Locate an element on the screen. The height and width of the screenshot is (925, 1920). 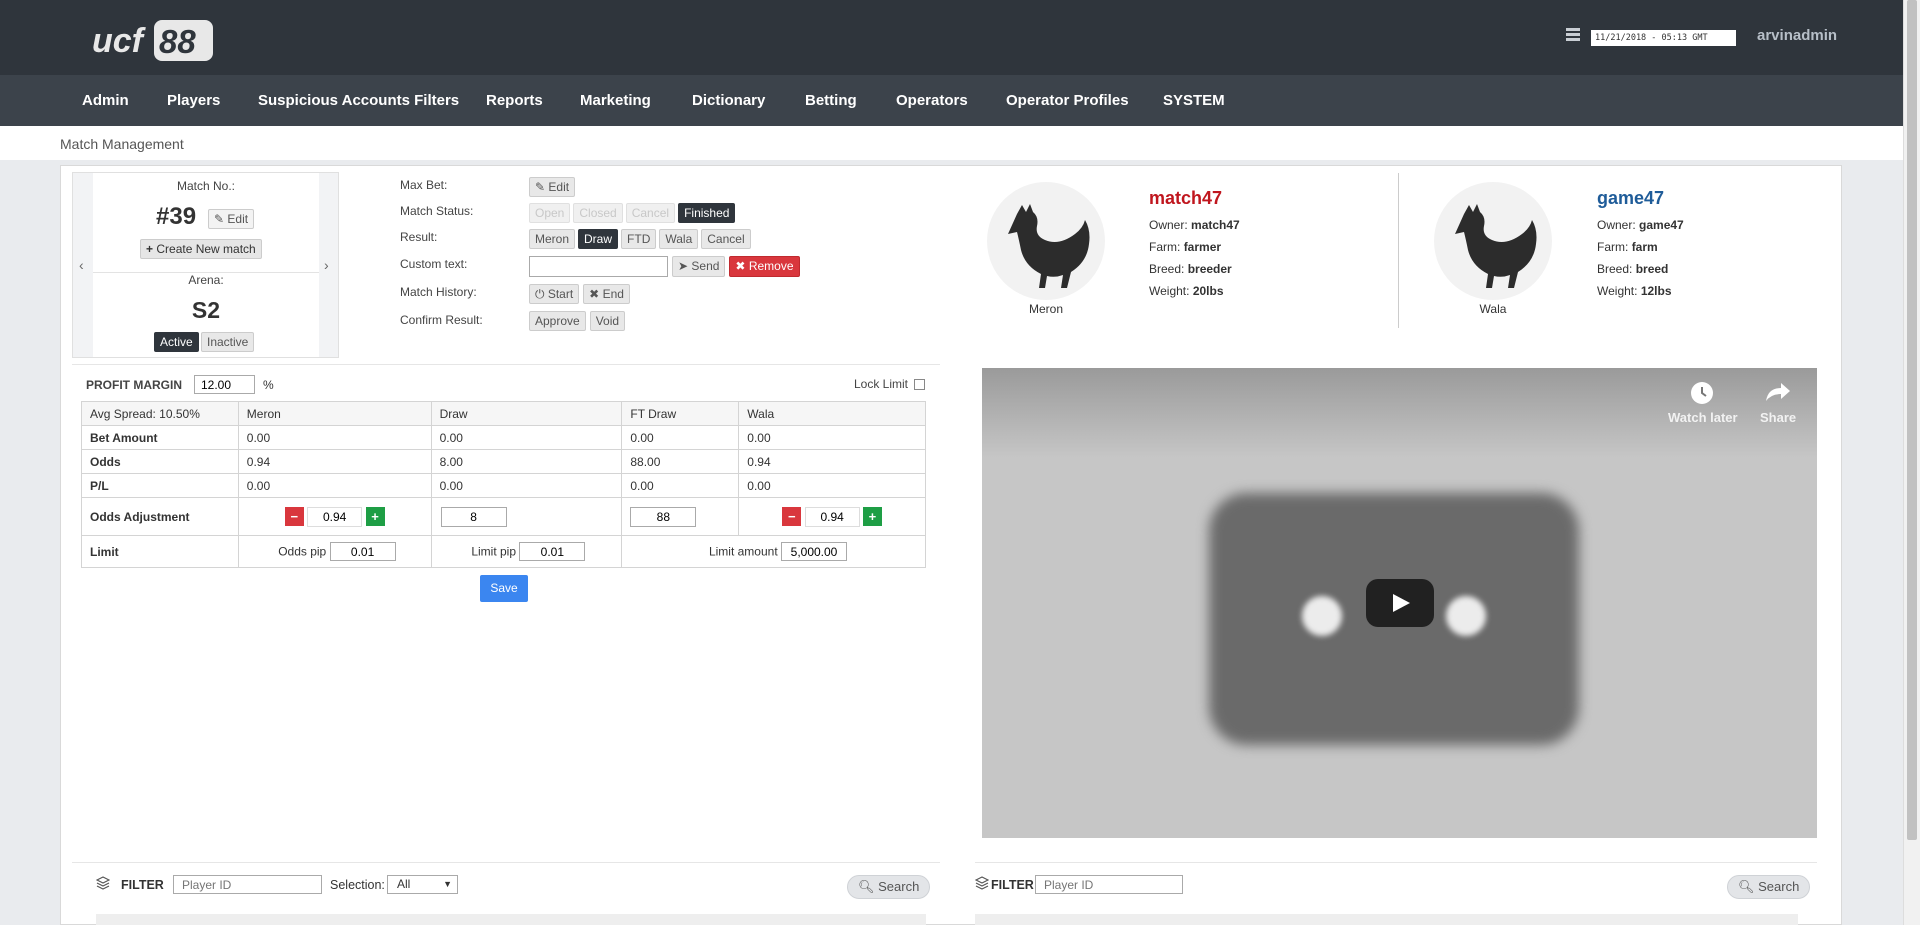
result-wala-button: Wala is located at coordinates (679, 239).